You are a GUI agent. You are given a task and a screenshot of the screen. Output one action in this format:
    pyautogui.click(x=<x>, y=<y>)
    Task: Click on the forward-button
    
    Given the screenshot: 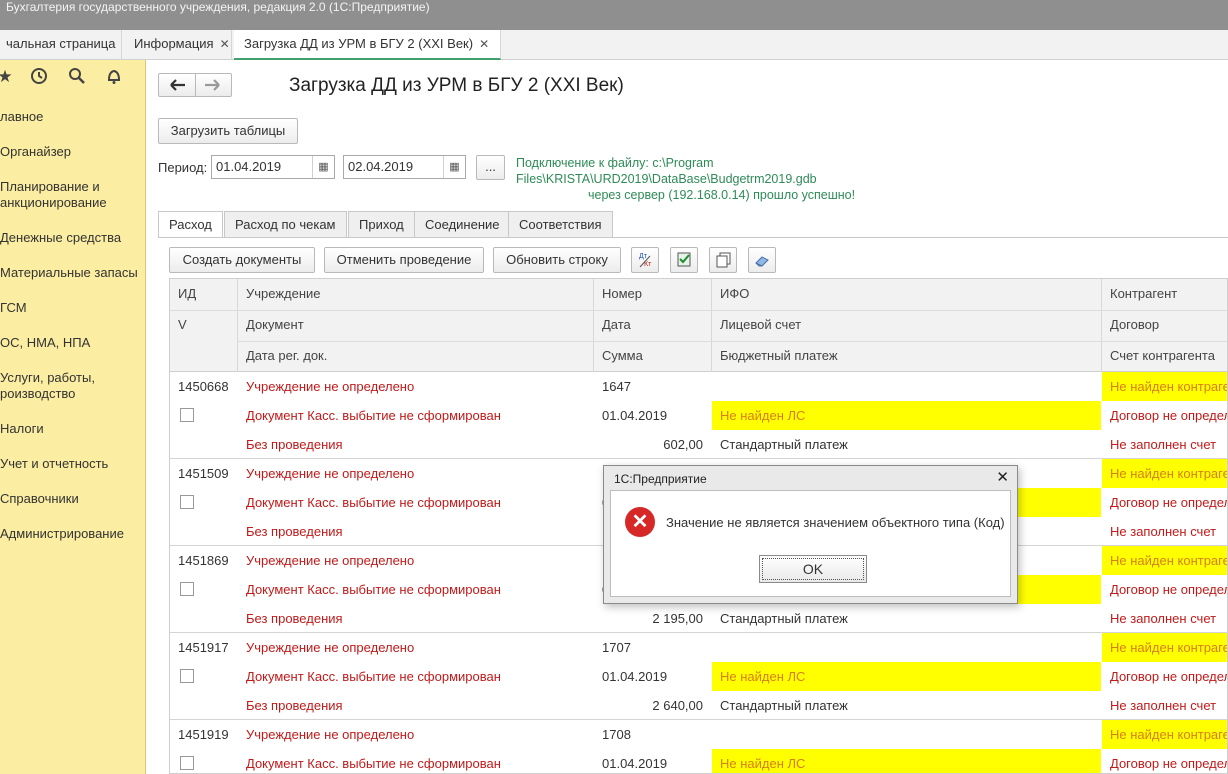 What is the action you would take?
    pyautogui.click(x=213, y=85)
    